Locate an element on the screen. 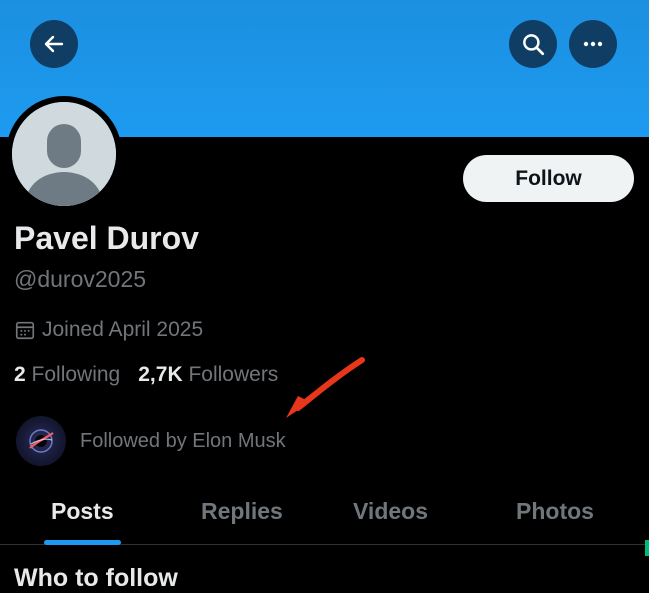 The height and width of the screenshot is (593, 649). annotation-arrow-icon is located at coordinates (325, 387).